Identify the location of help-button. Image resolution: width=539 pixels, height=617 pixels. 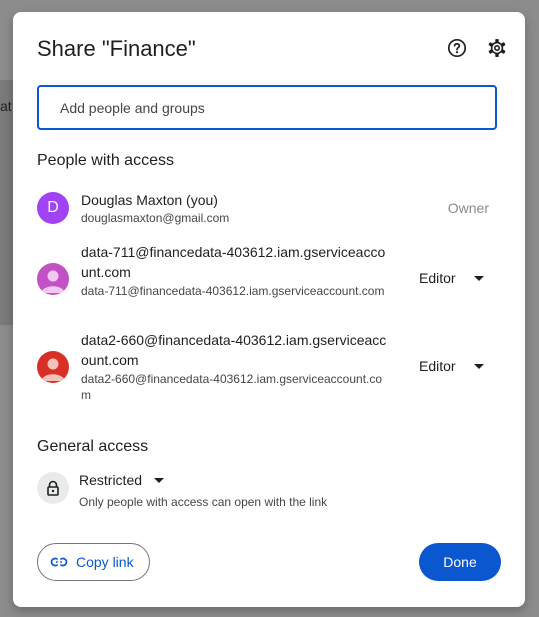
(457, 50).